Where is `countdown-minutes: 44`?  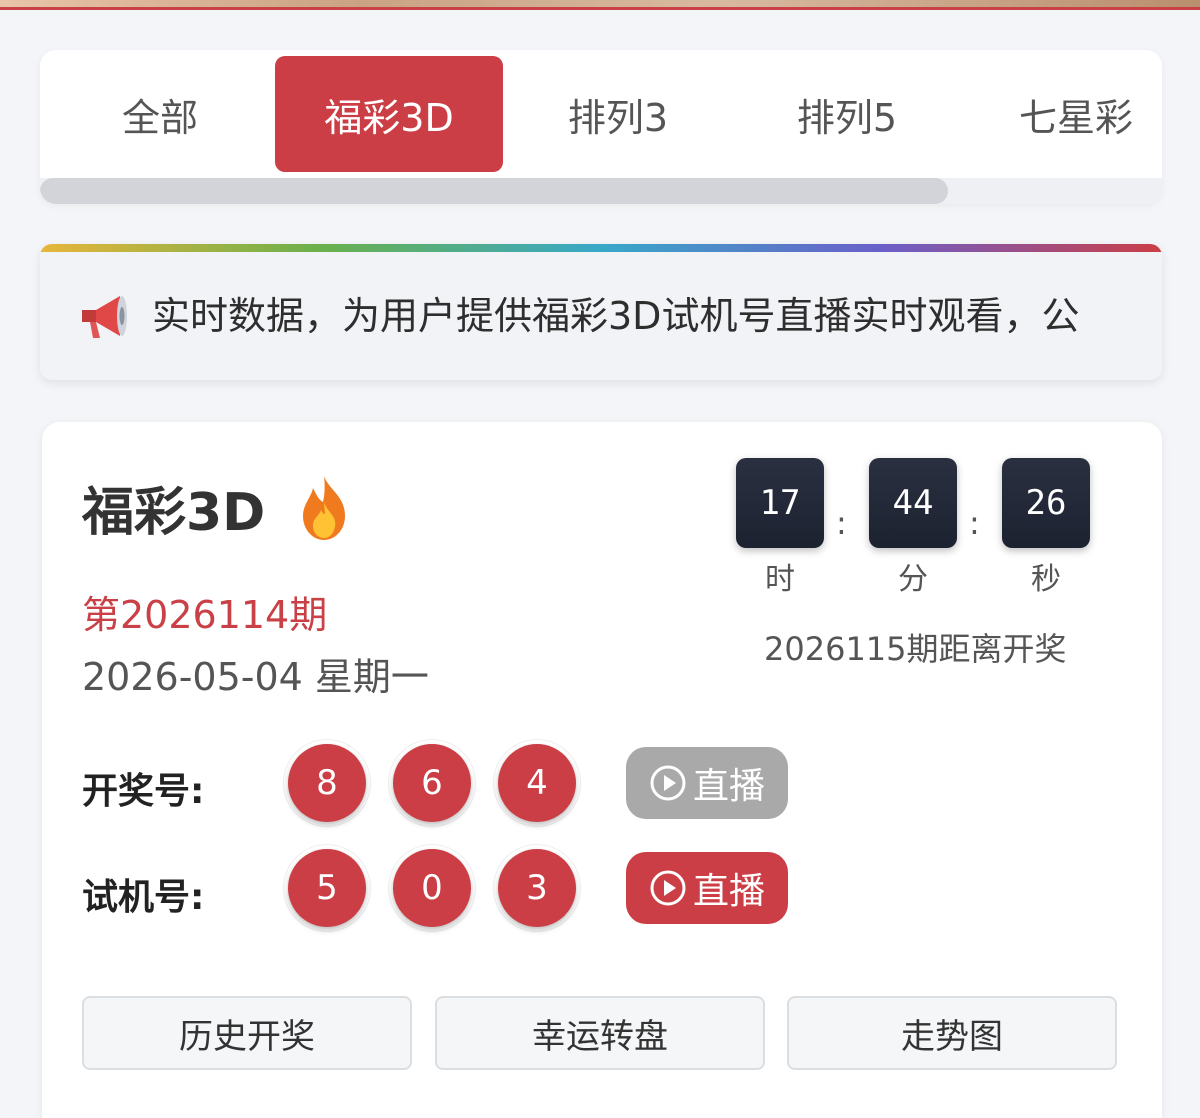 countdown-minutes: 44 is located at coordinates (913, 503).